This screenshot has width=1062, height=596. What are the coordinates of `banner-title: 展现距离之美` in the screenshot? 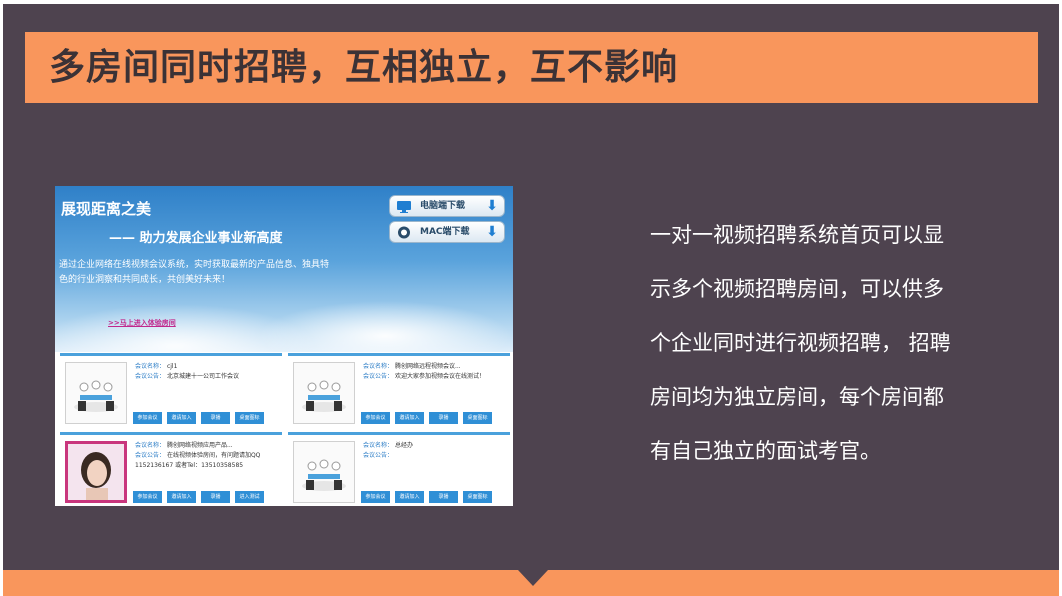 It's located at (106, 209).